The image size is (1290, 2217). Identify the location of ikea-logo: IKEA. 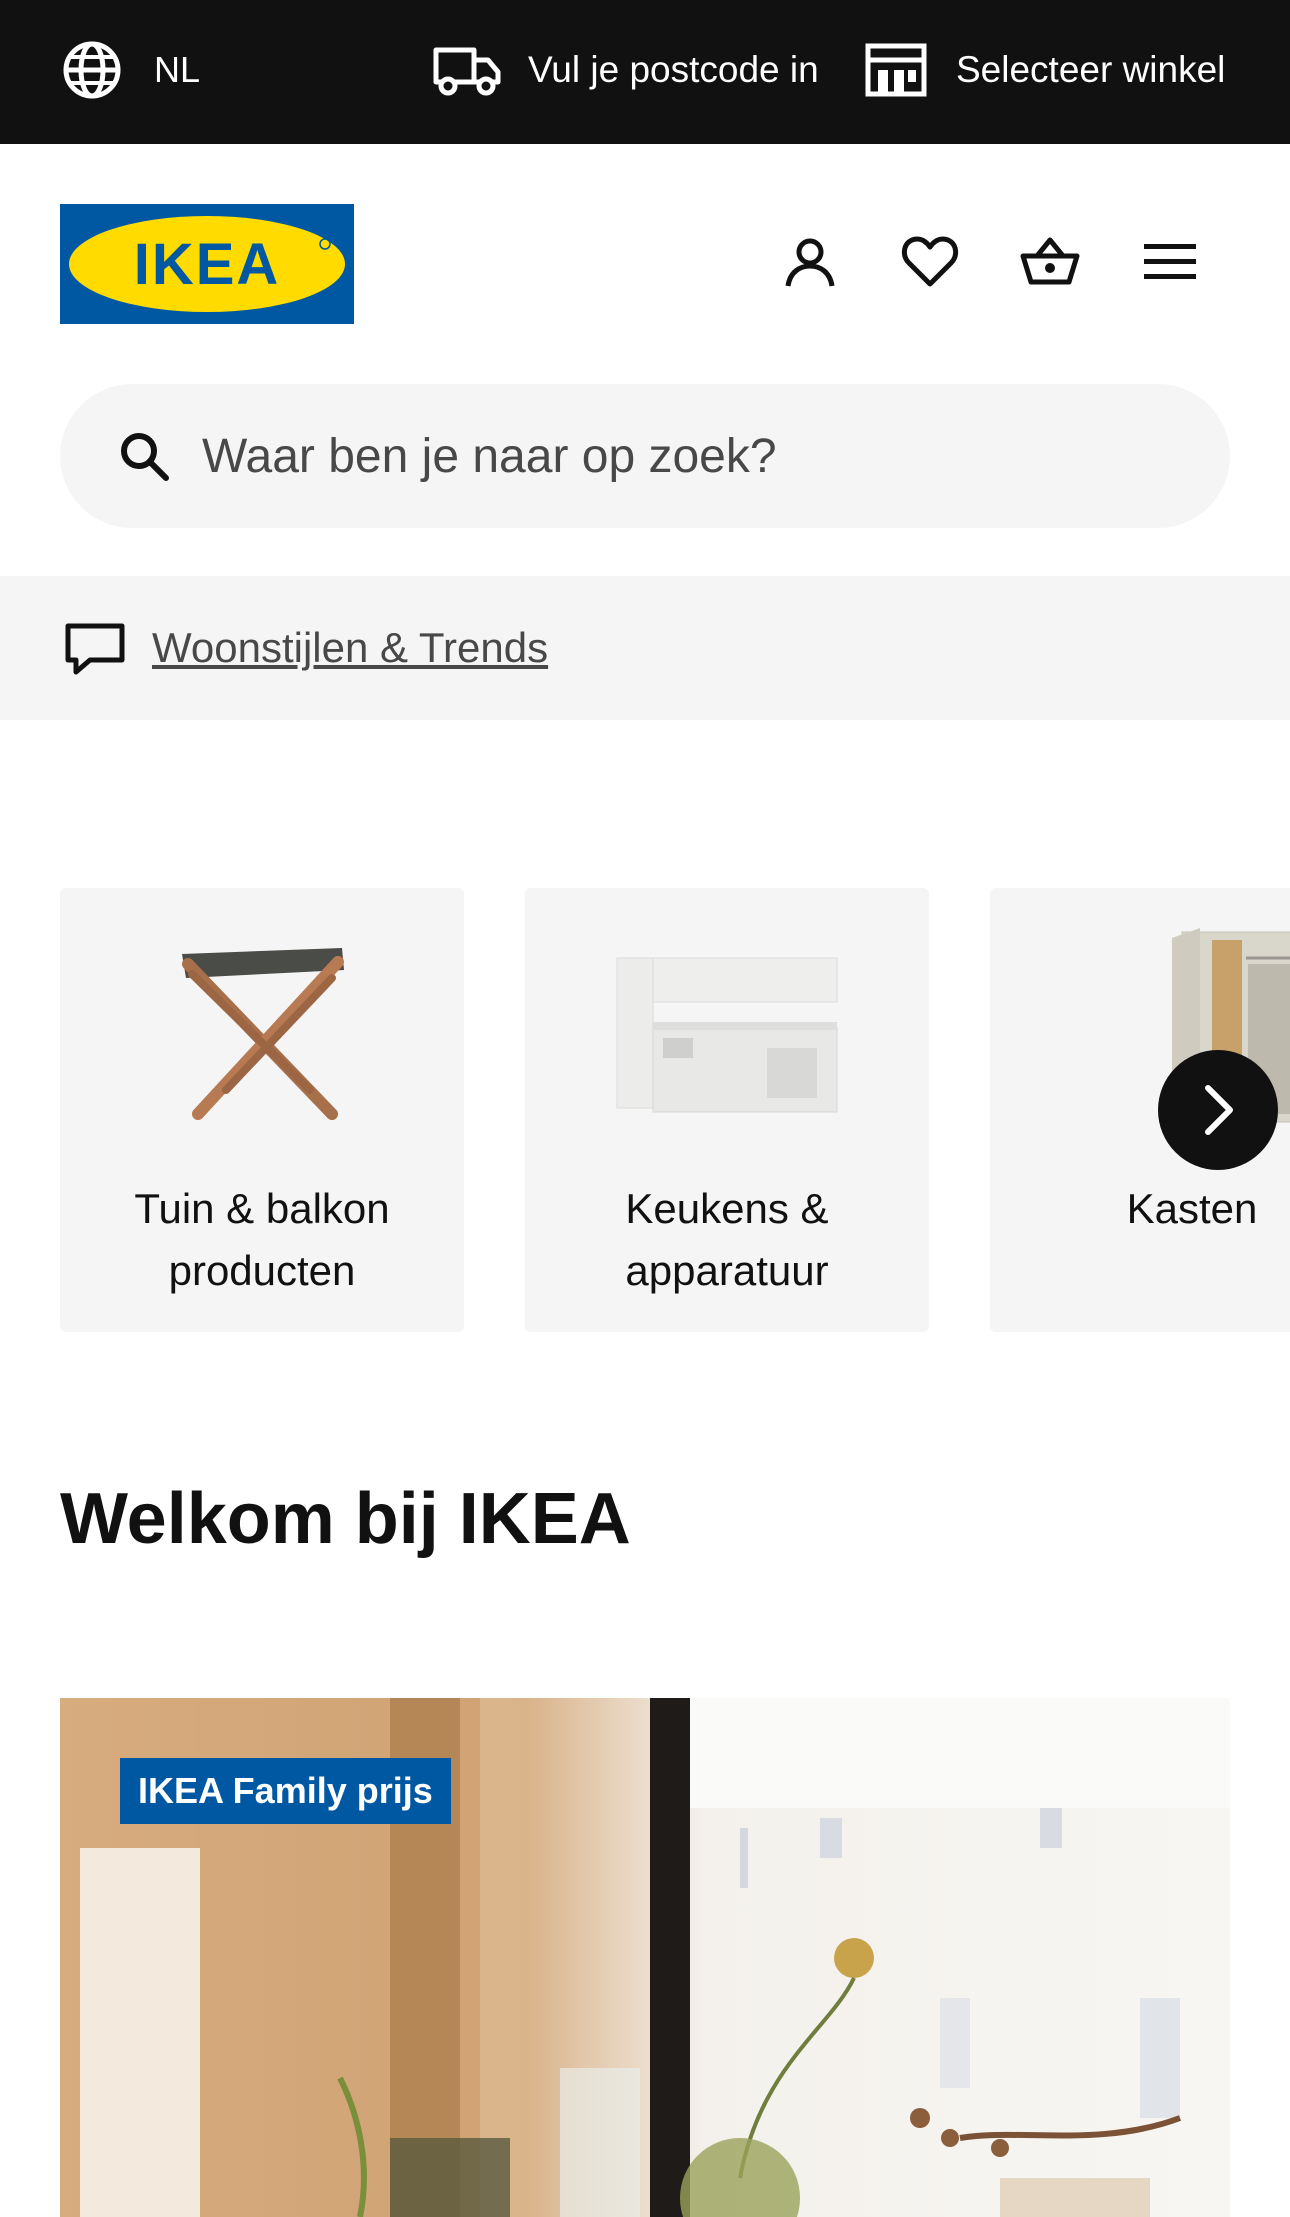
(207, 264).